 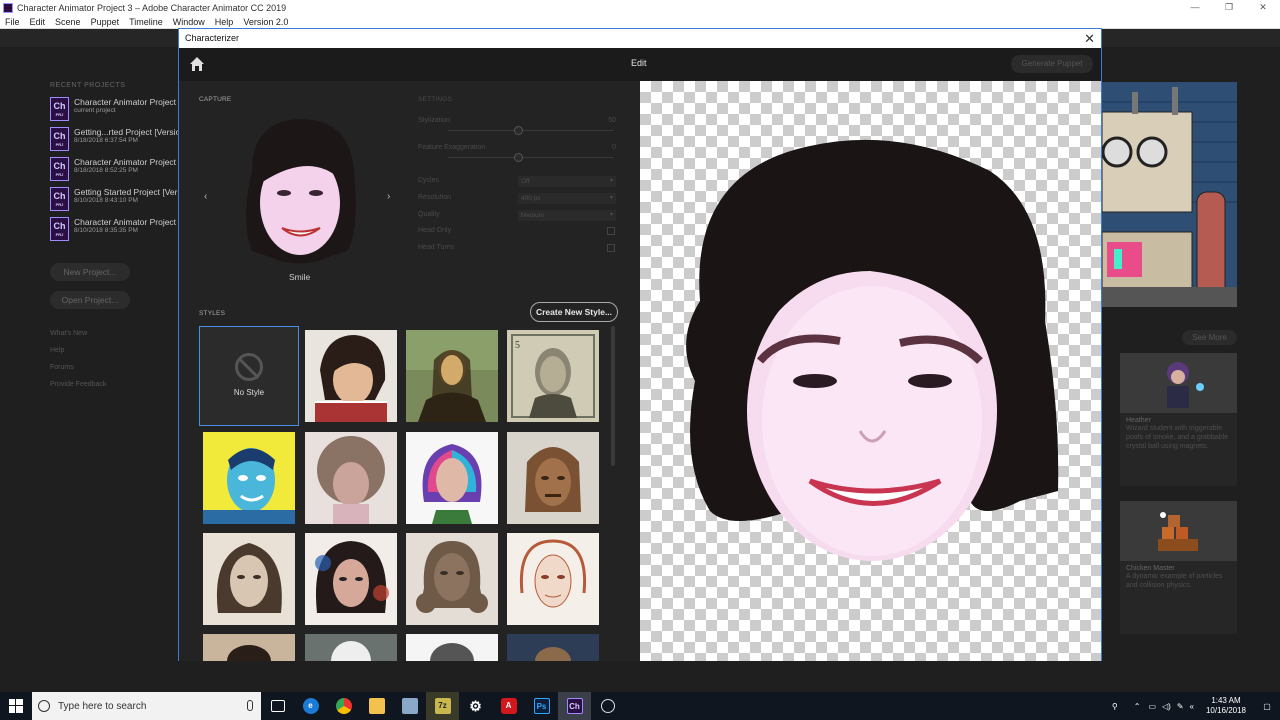 I want to click on next-expression-button: ›, so click(x=388, y=196).